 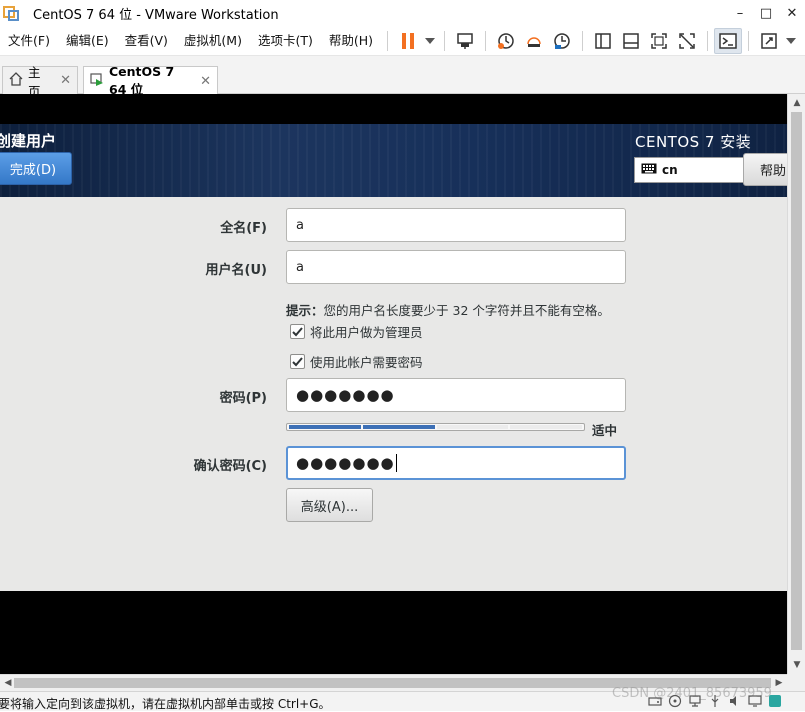 I want to click on status-message: 要将输入定向到该虚拟机，请在虚拟机内部单击或按 Ctrl+G。, so click(x=165, y=704).